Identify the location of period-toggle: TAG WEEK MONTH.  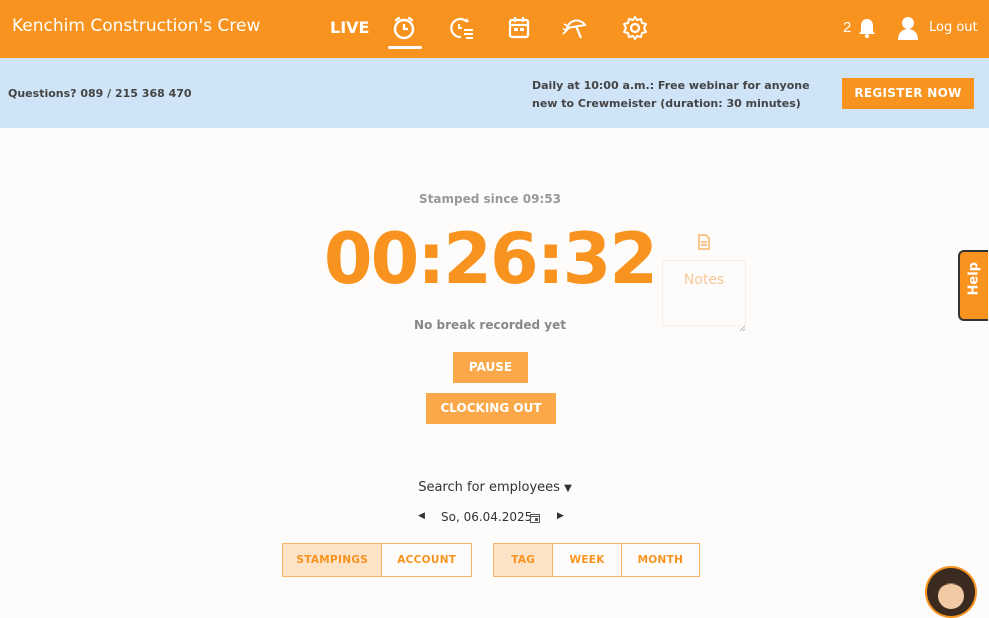
(596, 560).